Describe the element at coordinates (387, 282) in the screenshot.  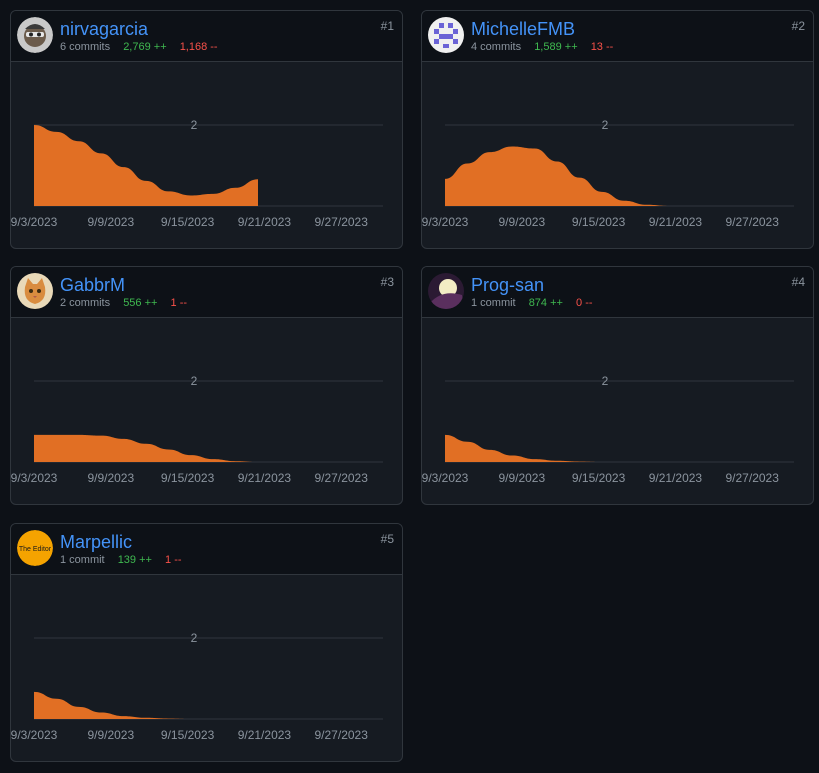
I see `rank-badge: #3` at that location.